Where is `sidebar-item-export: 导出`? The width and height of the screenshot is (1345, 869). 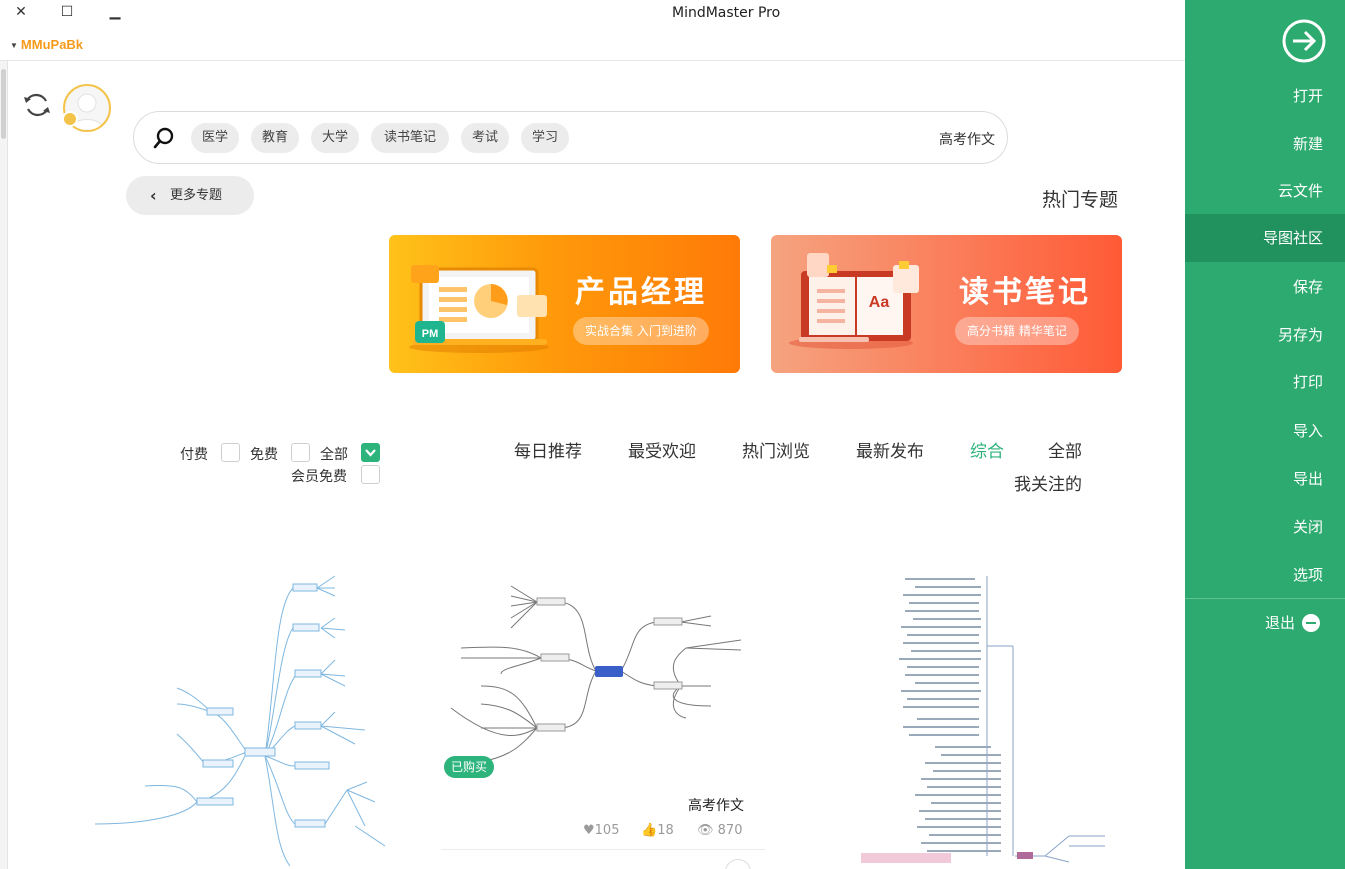
sidebar-item-export: 导出 is located at coordinates (1265, 479).